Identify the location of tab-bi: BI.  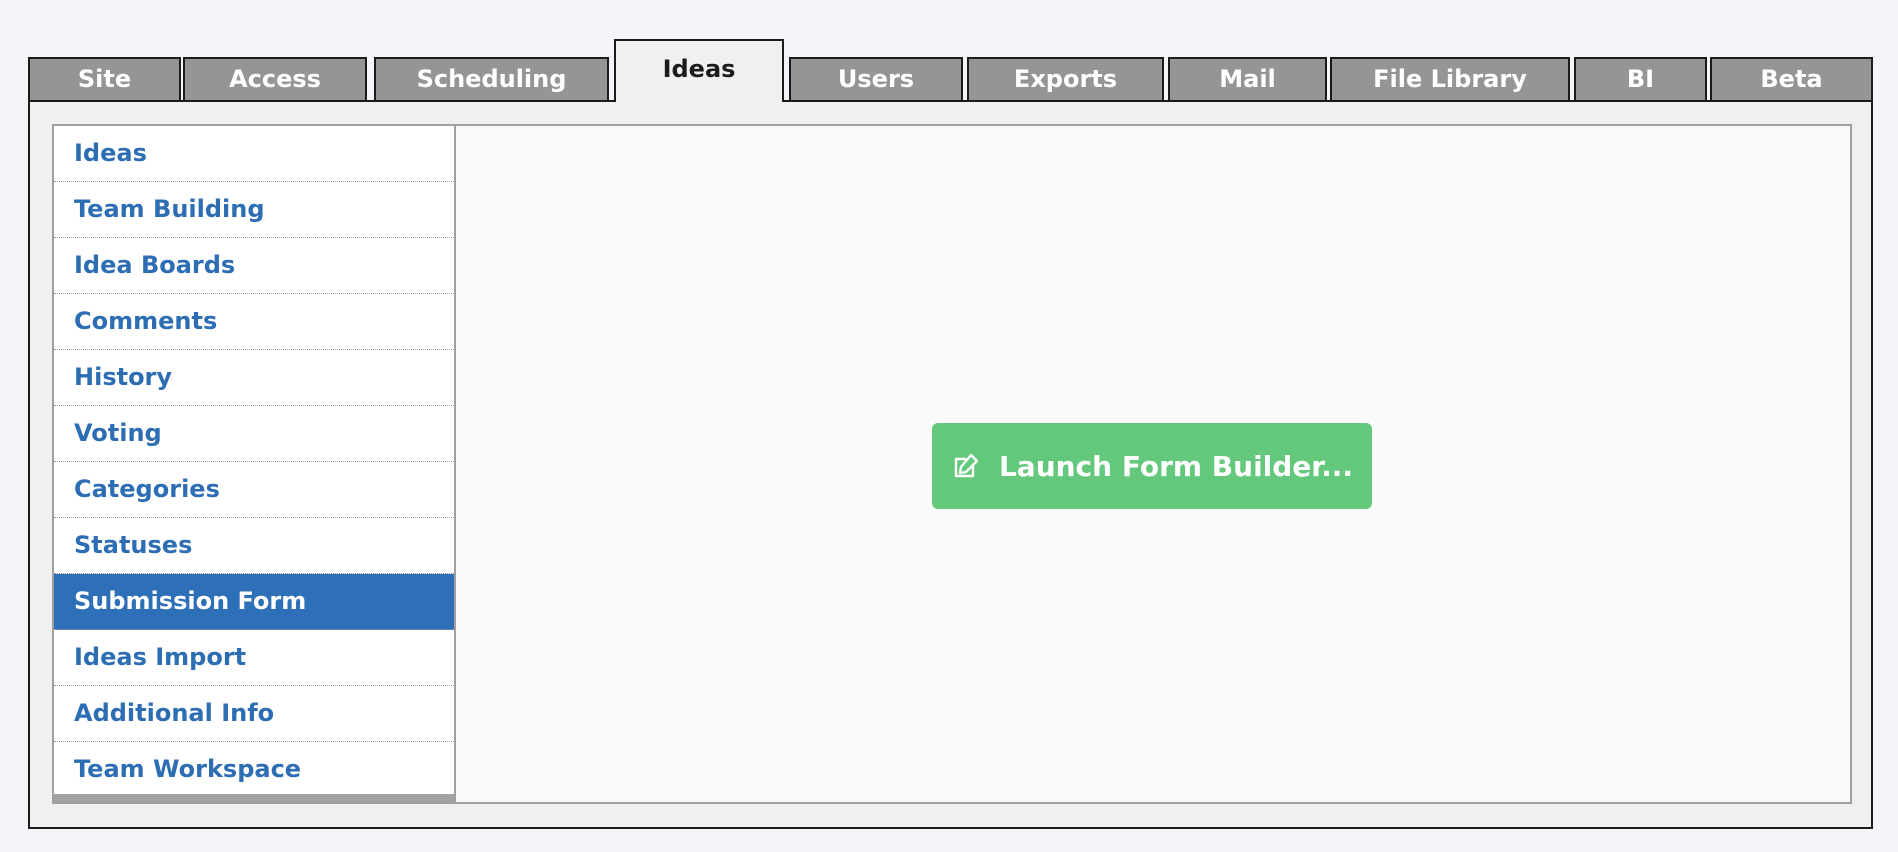
(1640, 78).